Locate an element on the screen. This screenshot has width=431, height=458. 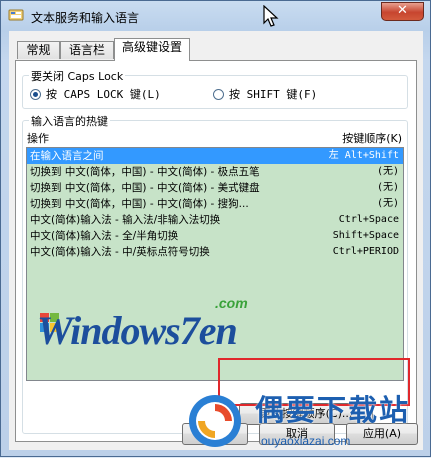
hotkey-row: 中文(简体)输入法 - 全/半角切换 Shift+Space is located at coordinates (215, 236).